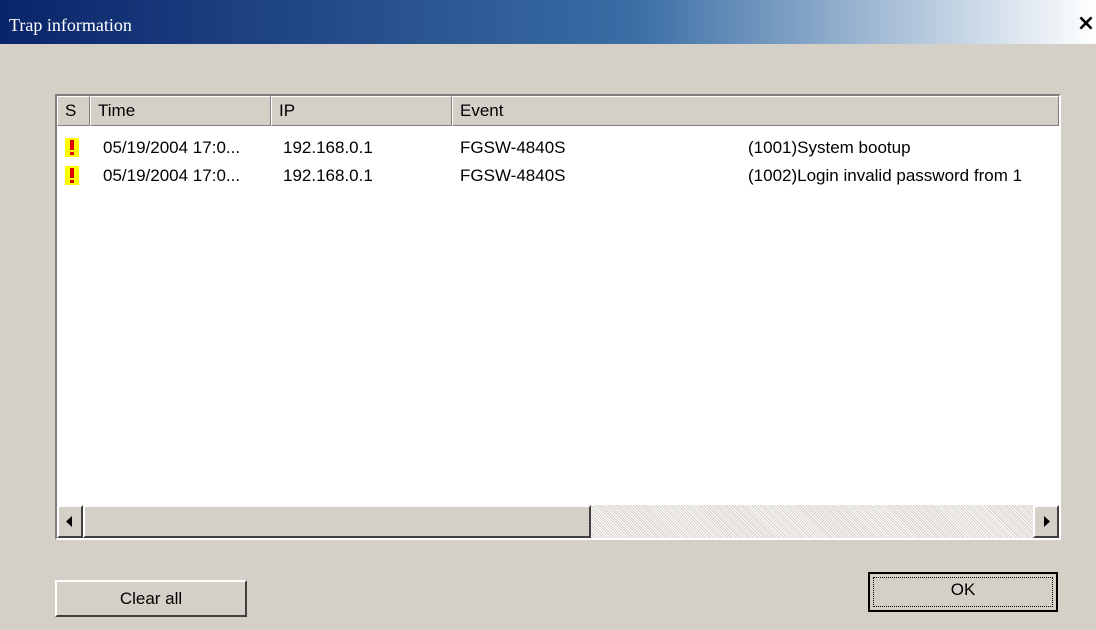  I want to click on scroll-left-button, so click(70, 521).